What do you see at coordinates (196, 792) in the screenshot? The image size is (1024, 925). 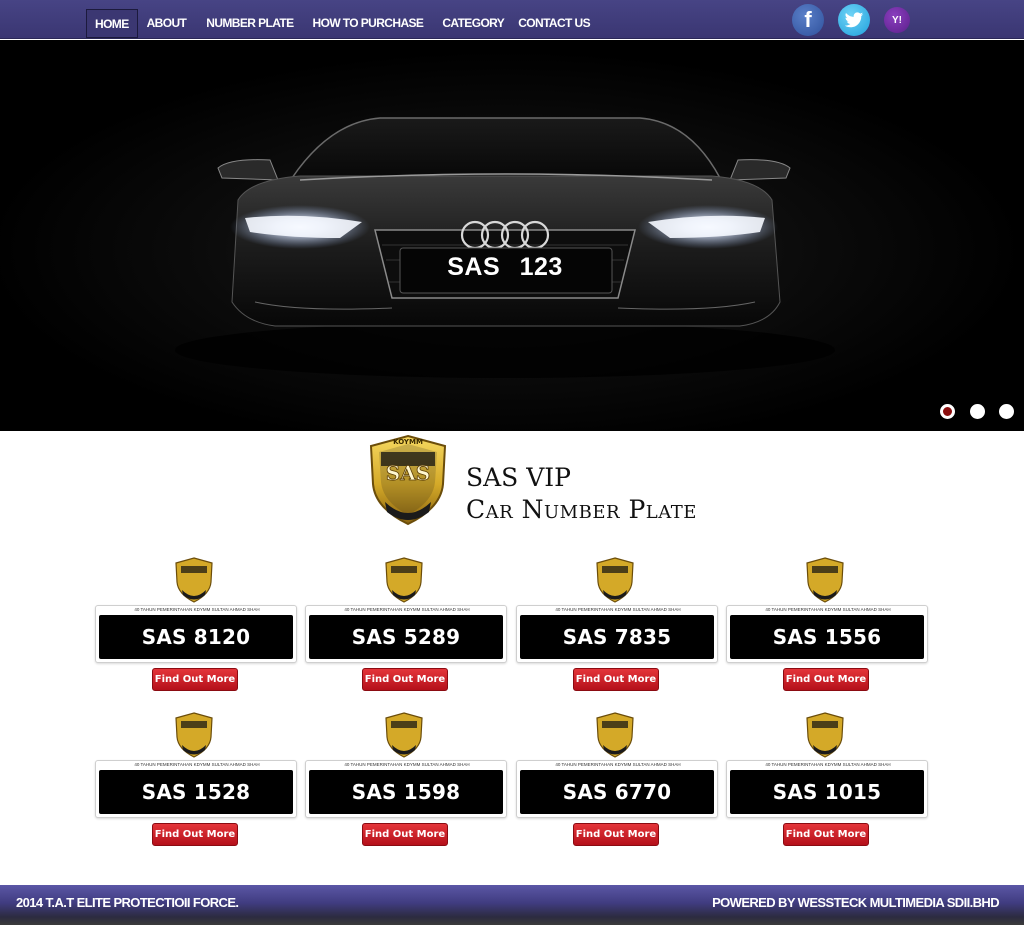 I see `plate-number: SAS 1528` at bounding box center [196, 792].